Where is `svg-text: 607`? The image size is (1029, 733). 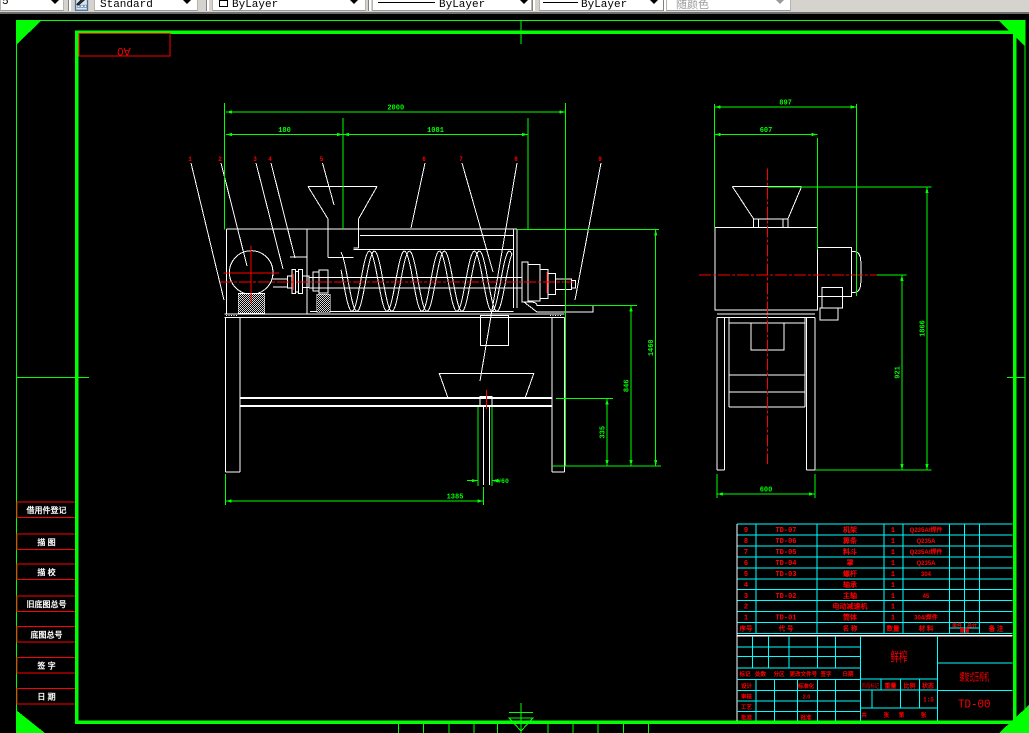 svg-text: 607 is located at coordinates (766, 131).